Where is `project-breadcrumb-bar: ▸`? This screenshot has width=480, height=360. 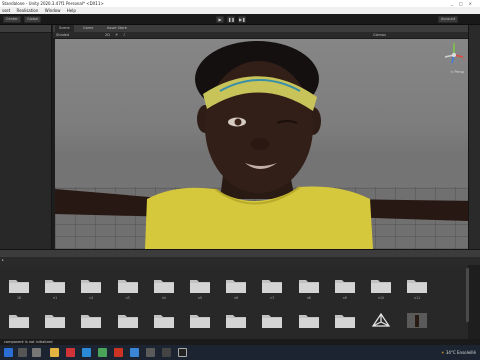 project-breadcrumb-bar: ▸ is located at coordinates (240, 261).